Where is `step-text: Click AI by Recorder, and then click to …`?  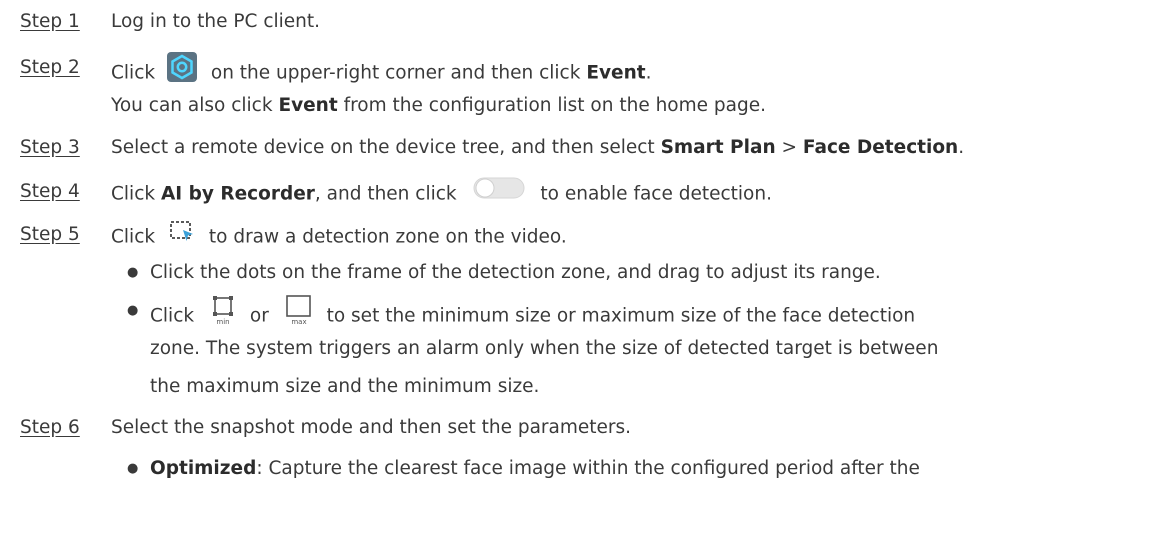 step-text: Click AI by Recorder, and then click to … is located at coordinates (441, 193).